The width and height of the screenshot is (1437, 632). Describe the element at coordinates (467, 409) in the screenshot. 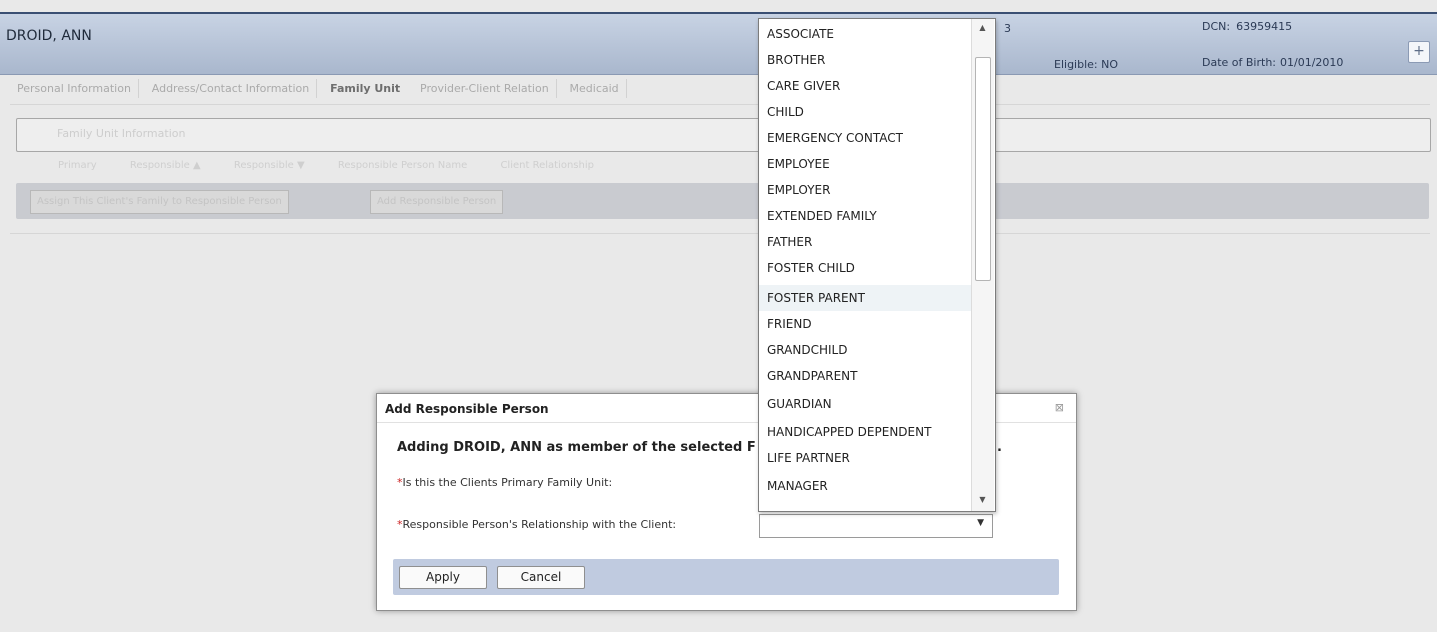

I see `dialog-title: Add Responsible Person` at that location.